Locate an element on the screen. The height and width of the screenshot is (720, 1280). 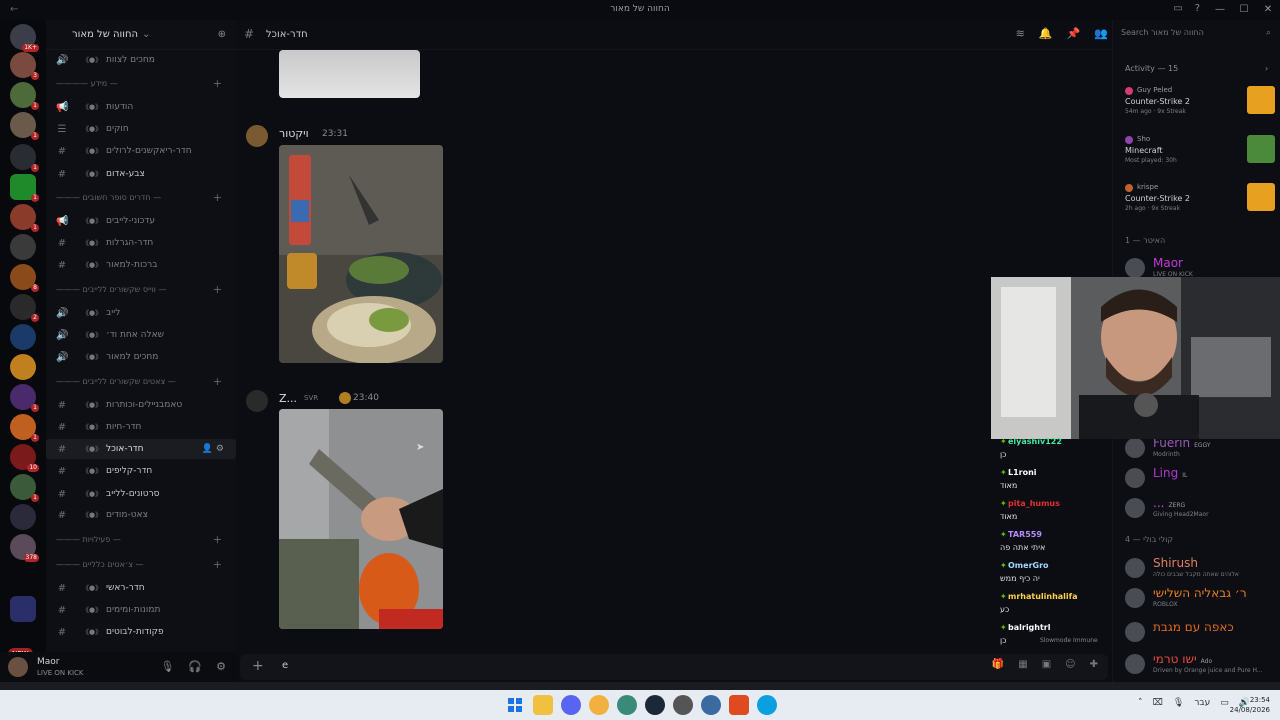
channel-item: 🔊 《●》 מחכים לצוות is located at coordinates (141, 60).